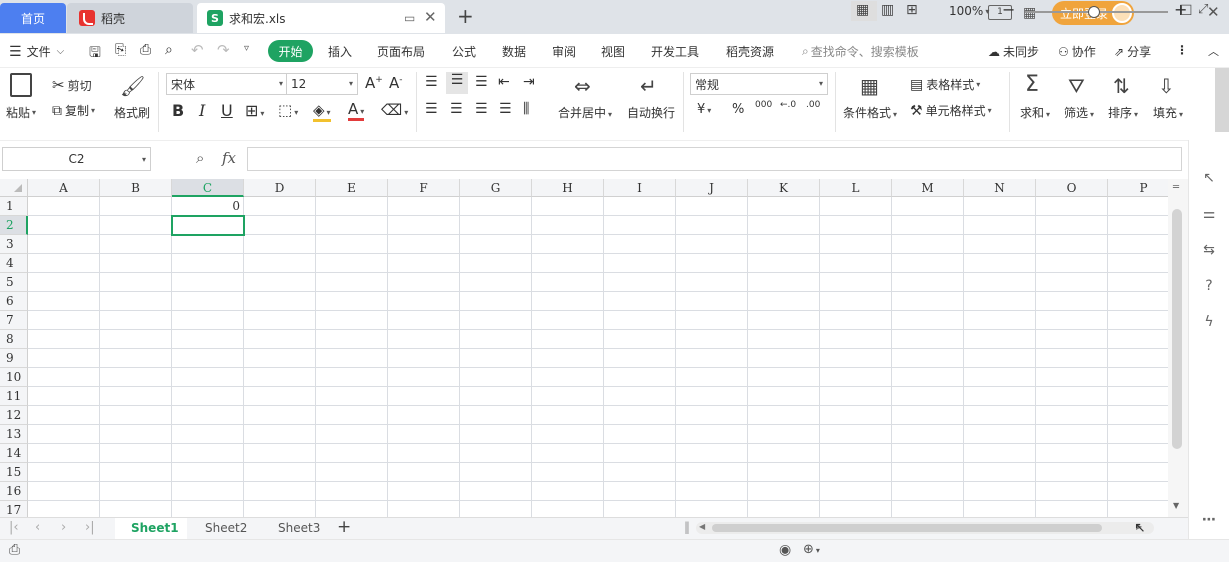 The width and height of the screenshot is (1229, 562). I want to click on name-box: C2 ▾, so click(76, 159).